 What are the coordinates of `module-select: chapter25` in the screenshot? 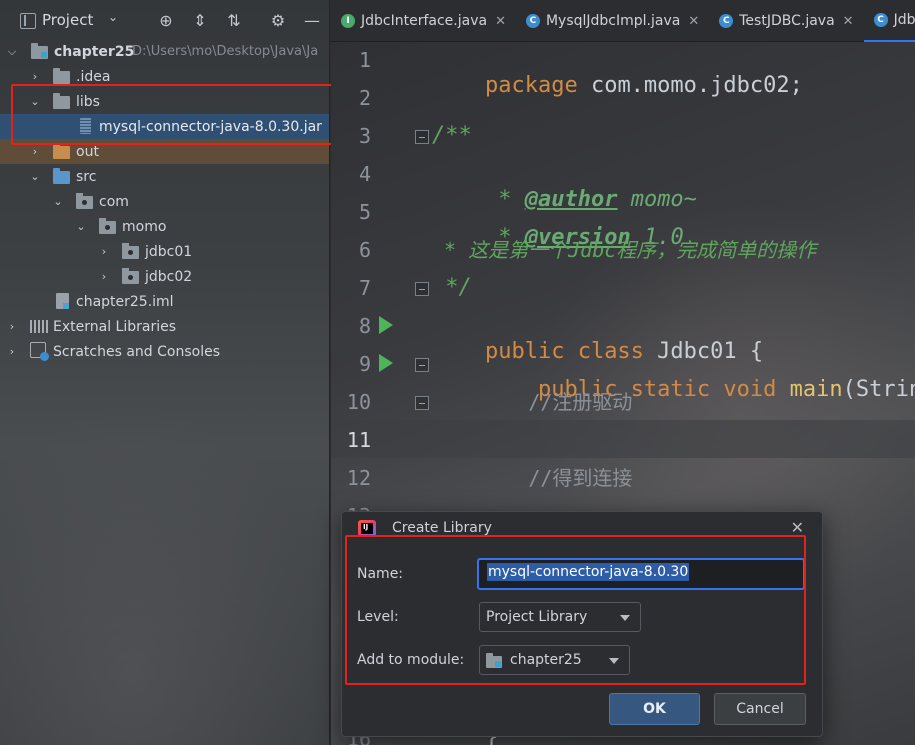 It's located at (554, 660).